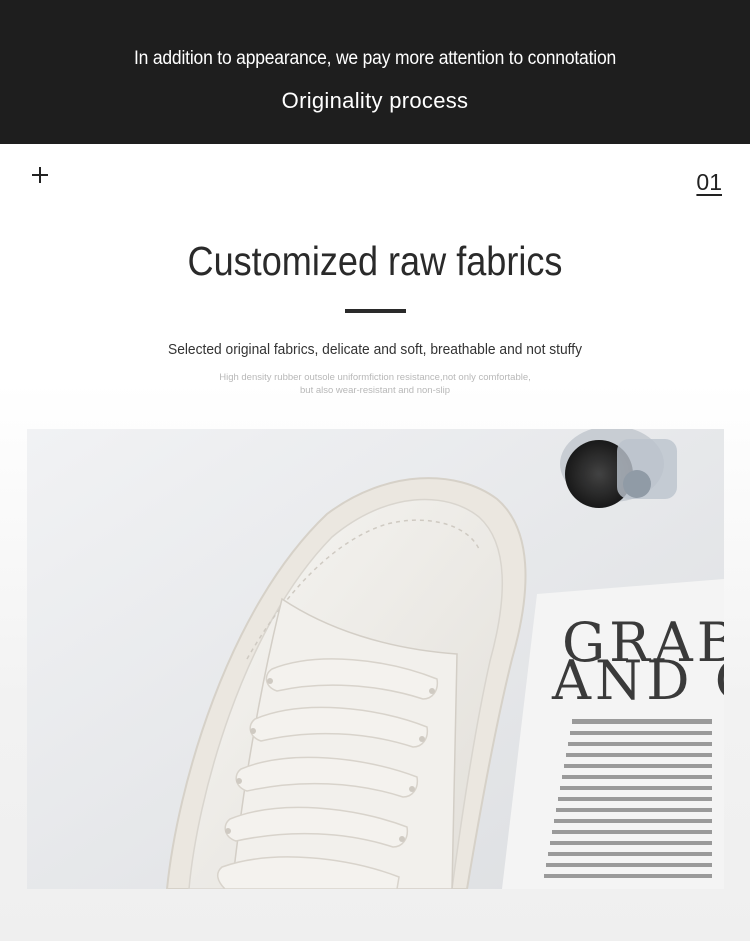 The height and width of the screenshot is (941, 750). What do you see at coordinates (618, 468) in the screenshot?
I see `caster-wheel` at bounding box center [618, 468].